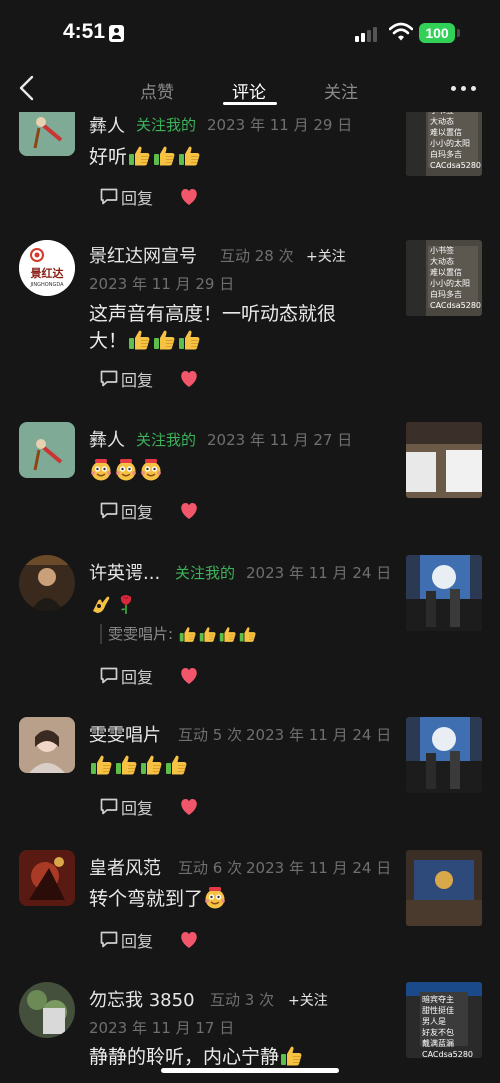  Describe the element at coordinates (47, 273) in the screenshot. I see `svg-text: 景红达` at that location.